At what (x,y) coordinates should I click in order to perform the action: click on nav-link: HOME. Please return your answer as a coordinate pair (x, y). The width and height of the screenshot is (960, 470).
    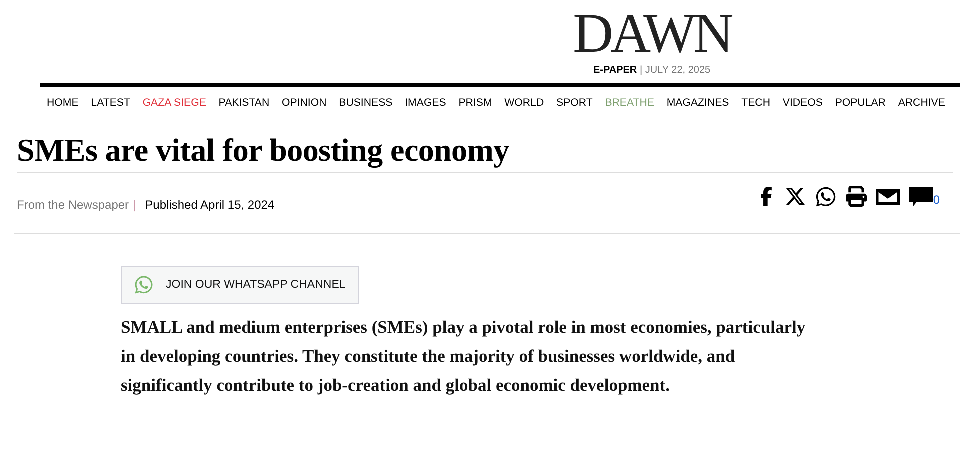
    Looking at the image, I should click on (63, 108).